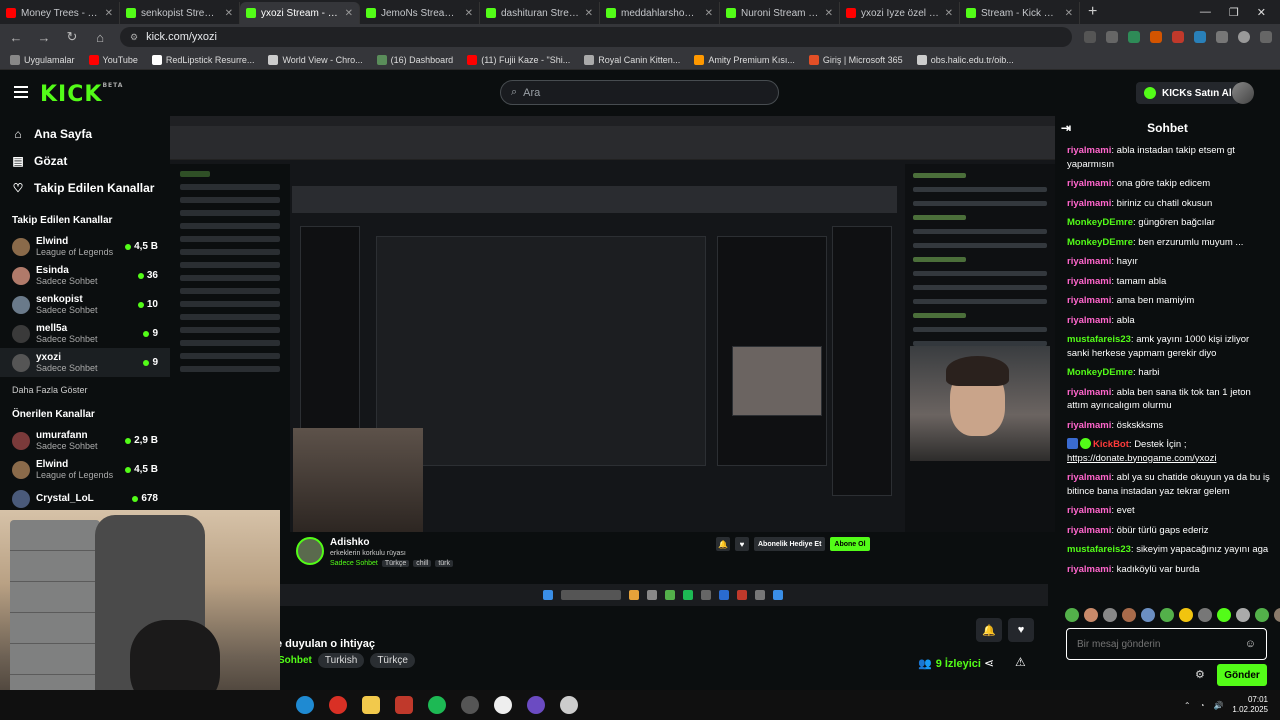 This screenshot has height=720, width=1280. Describe the element at coordinates (569, 705) in the screenshot. I see `settings-icon` at that location.